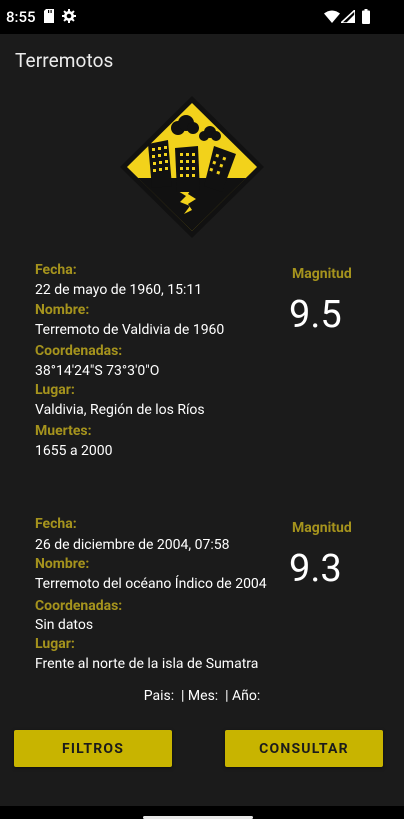 Image resolution: width=404 pixels, height=819 pixels. Describe the element at coordinates (151, 584) in the screenshot. I see `nombre-value: Terremoto del océano Índico de 2004` at that location.